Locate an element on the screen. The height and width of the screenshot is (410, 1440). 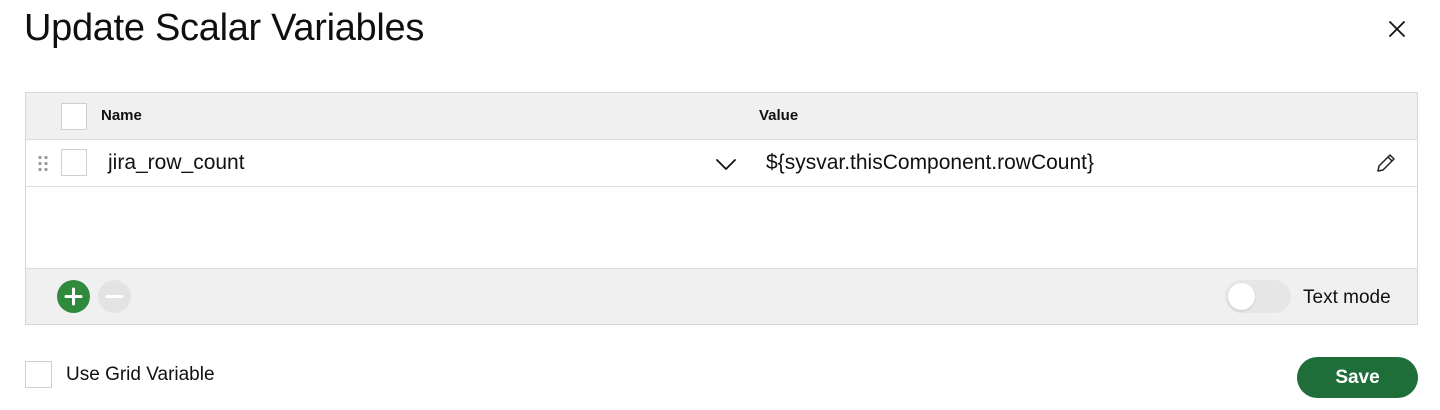
variable-name-cell: jira_row_count is located at coordinates (176, 163).